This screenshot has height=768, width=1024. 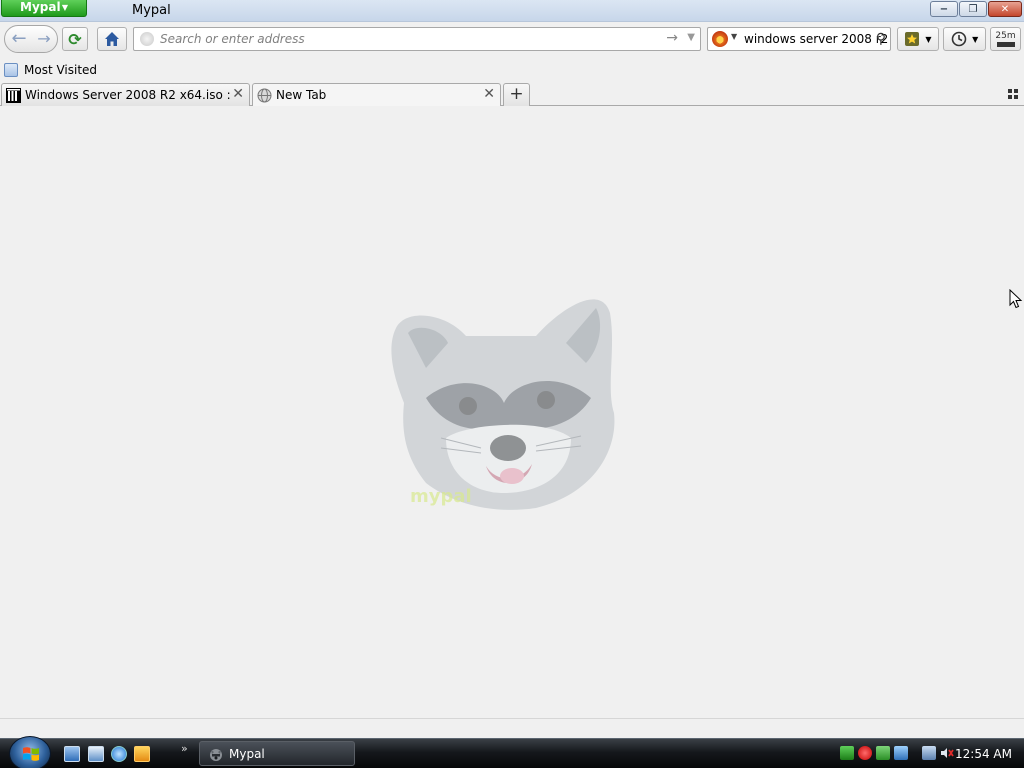 What do you see at coordinates (959, 39) in the screenshot?
I see `clock-icon` at bounding box center [959, 39].